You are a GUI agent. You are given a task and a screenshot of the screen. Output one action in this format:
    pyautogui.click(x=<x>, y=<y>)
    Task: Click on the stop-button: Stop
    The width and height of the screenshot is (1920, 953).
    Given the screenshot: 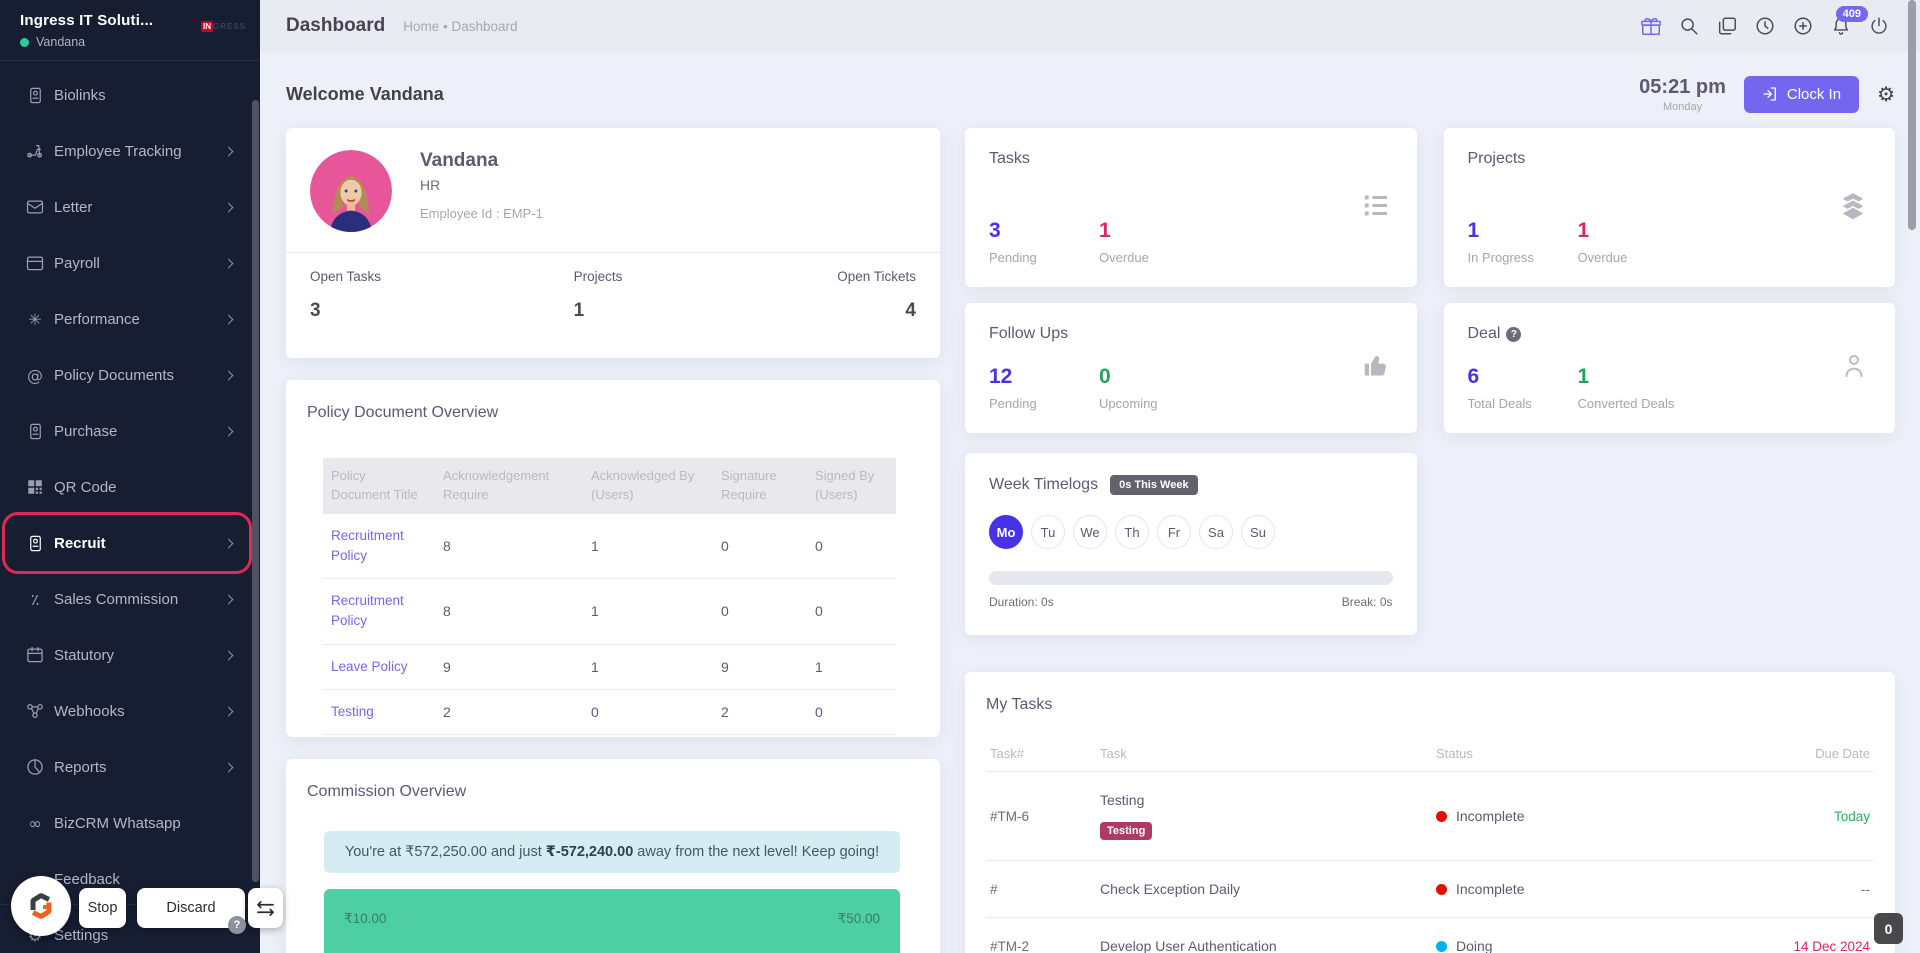 What is the action you would take?
    pyautogui.click(x=102, y=908)
    